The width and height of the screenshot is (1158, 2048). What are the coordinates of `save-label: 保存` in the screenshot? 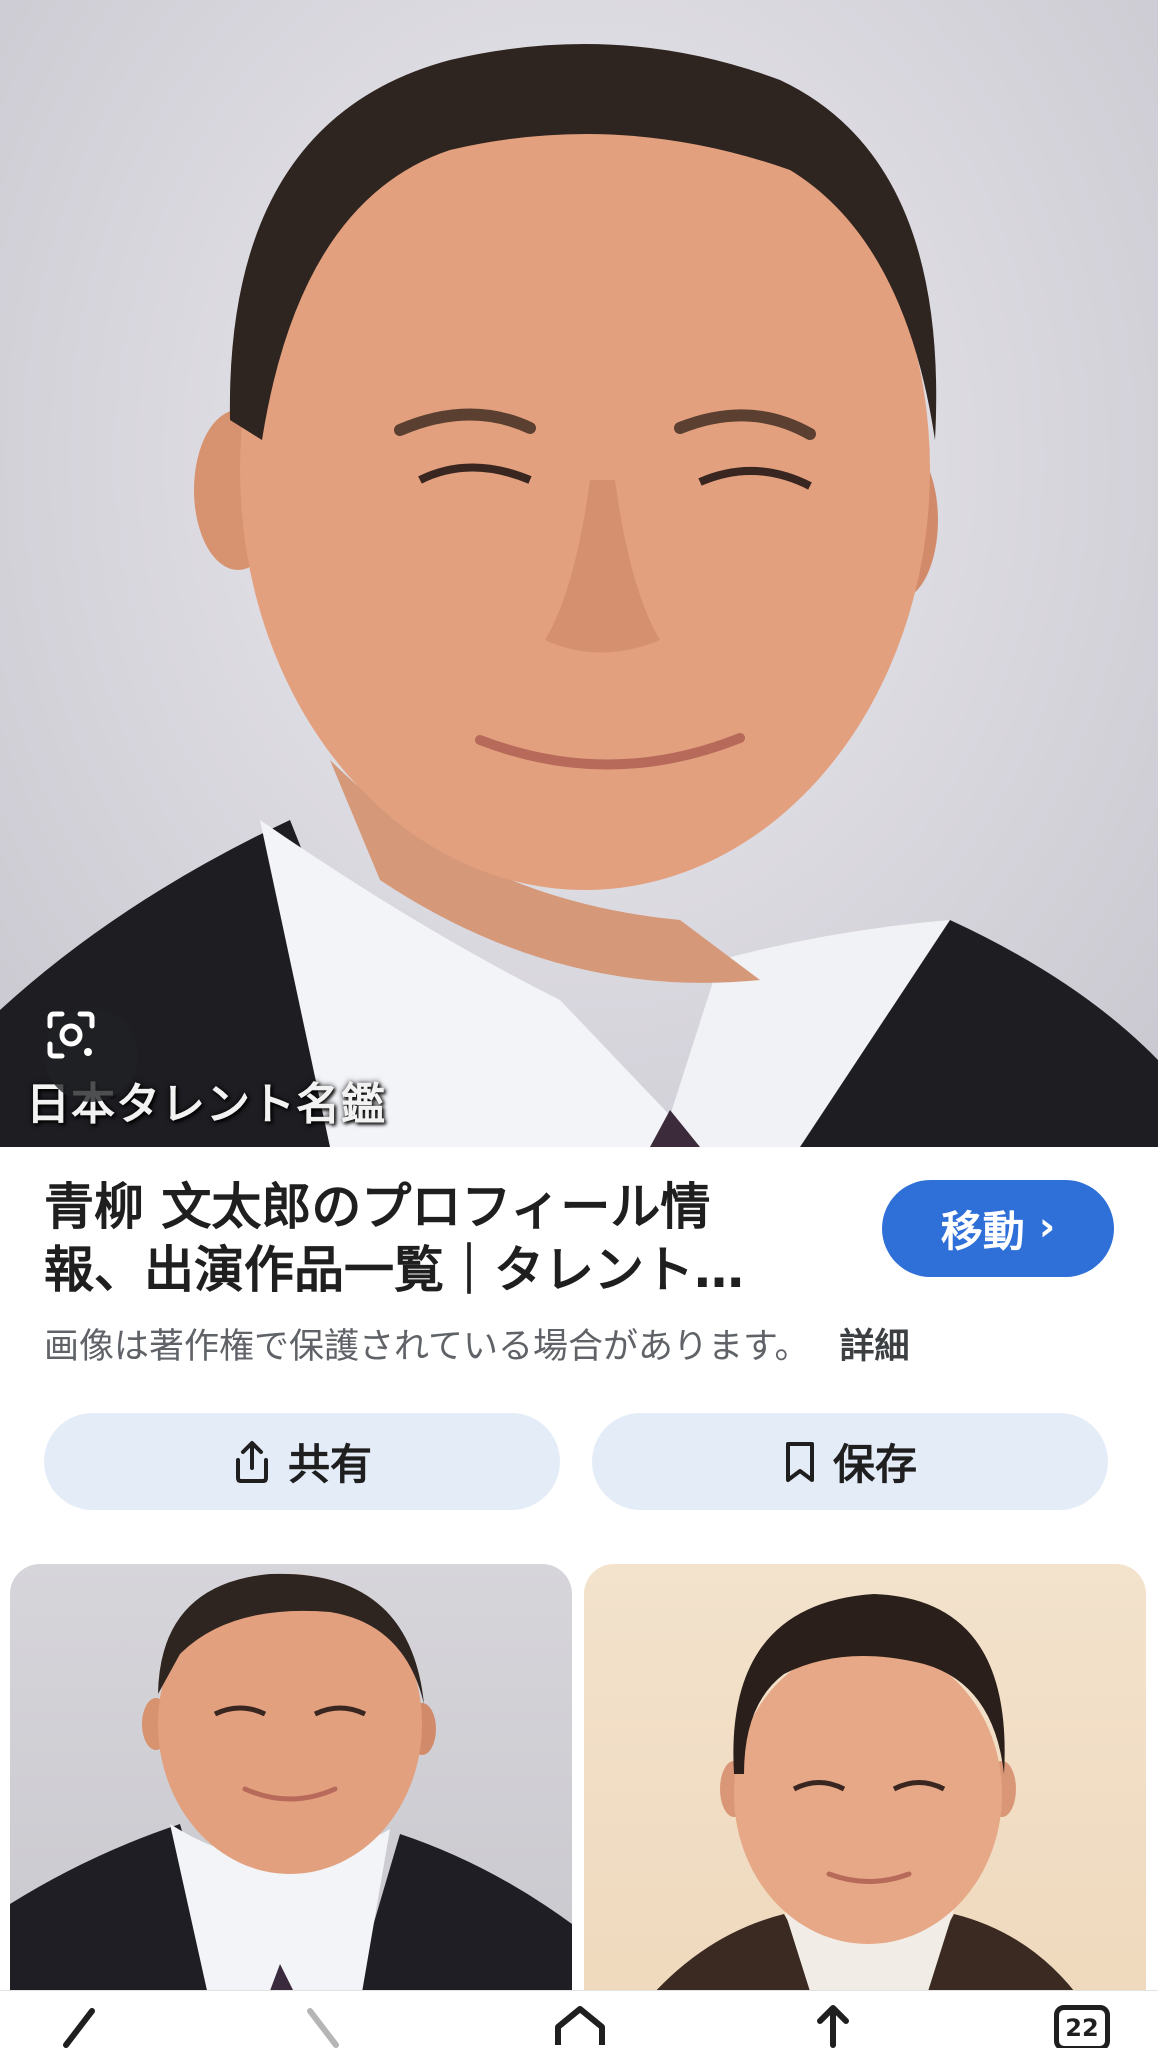 It's located at (874, 1464).